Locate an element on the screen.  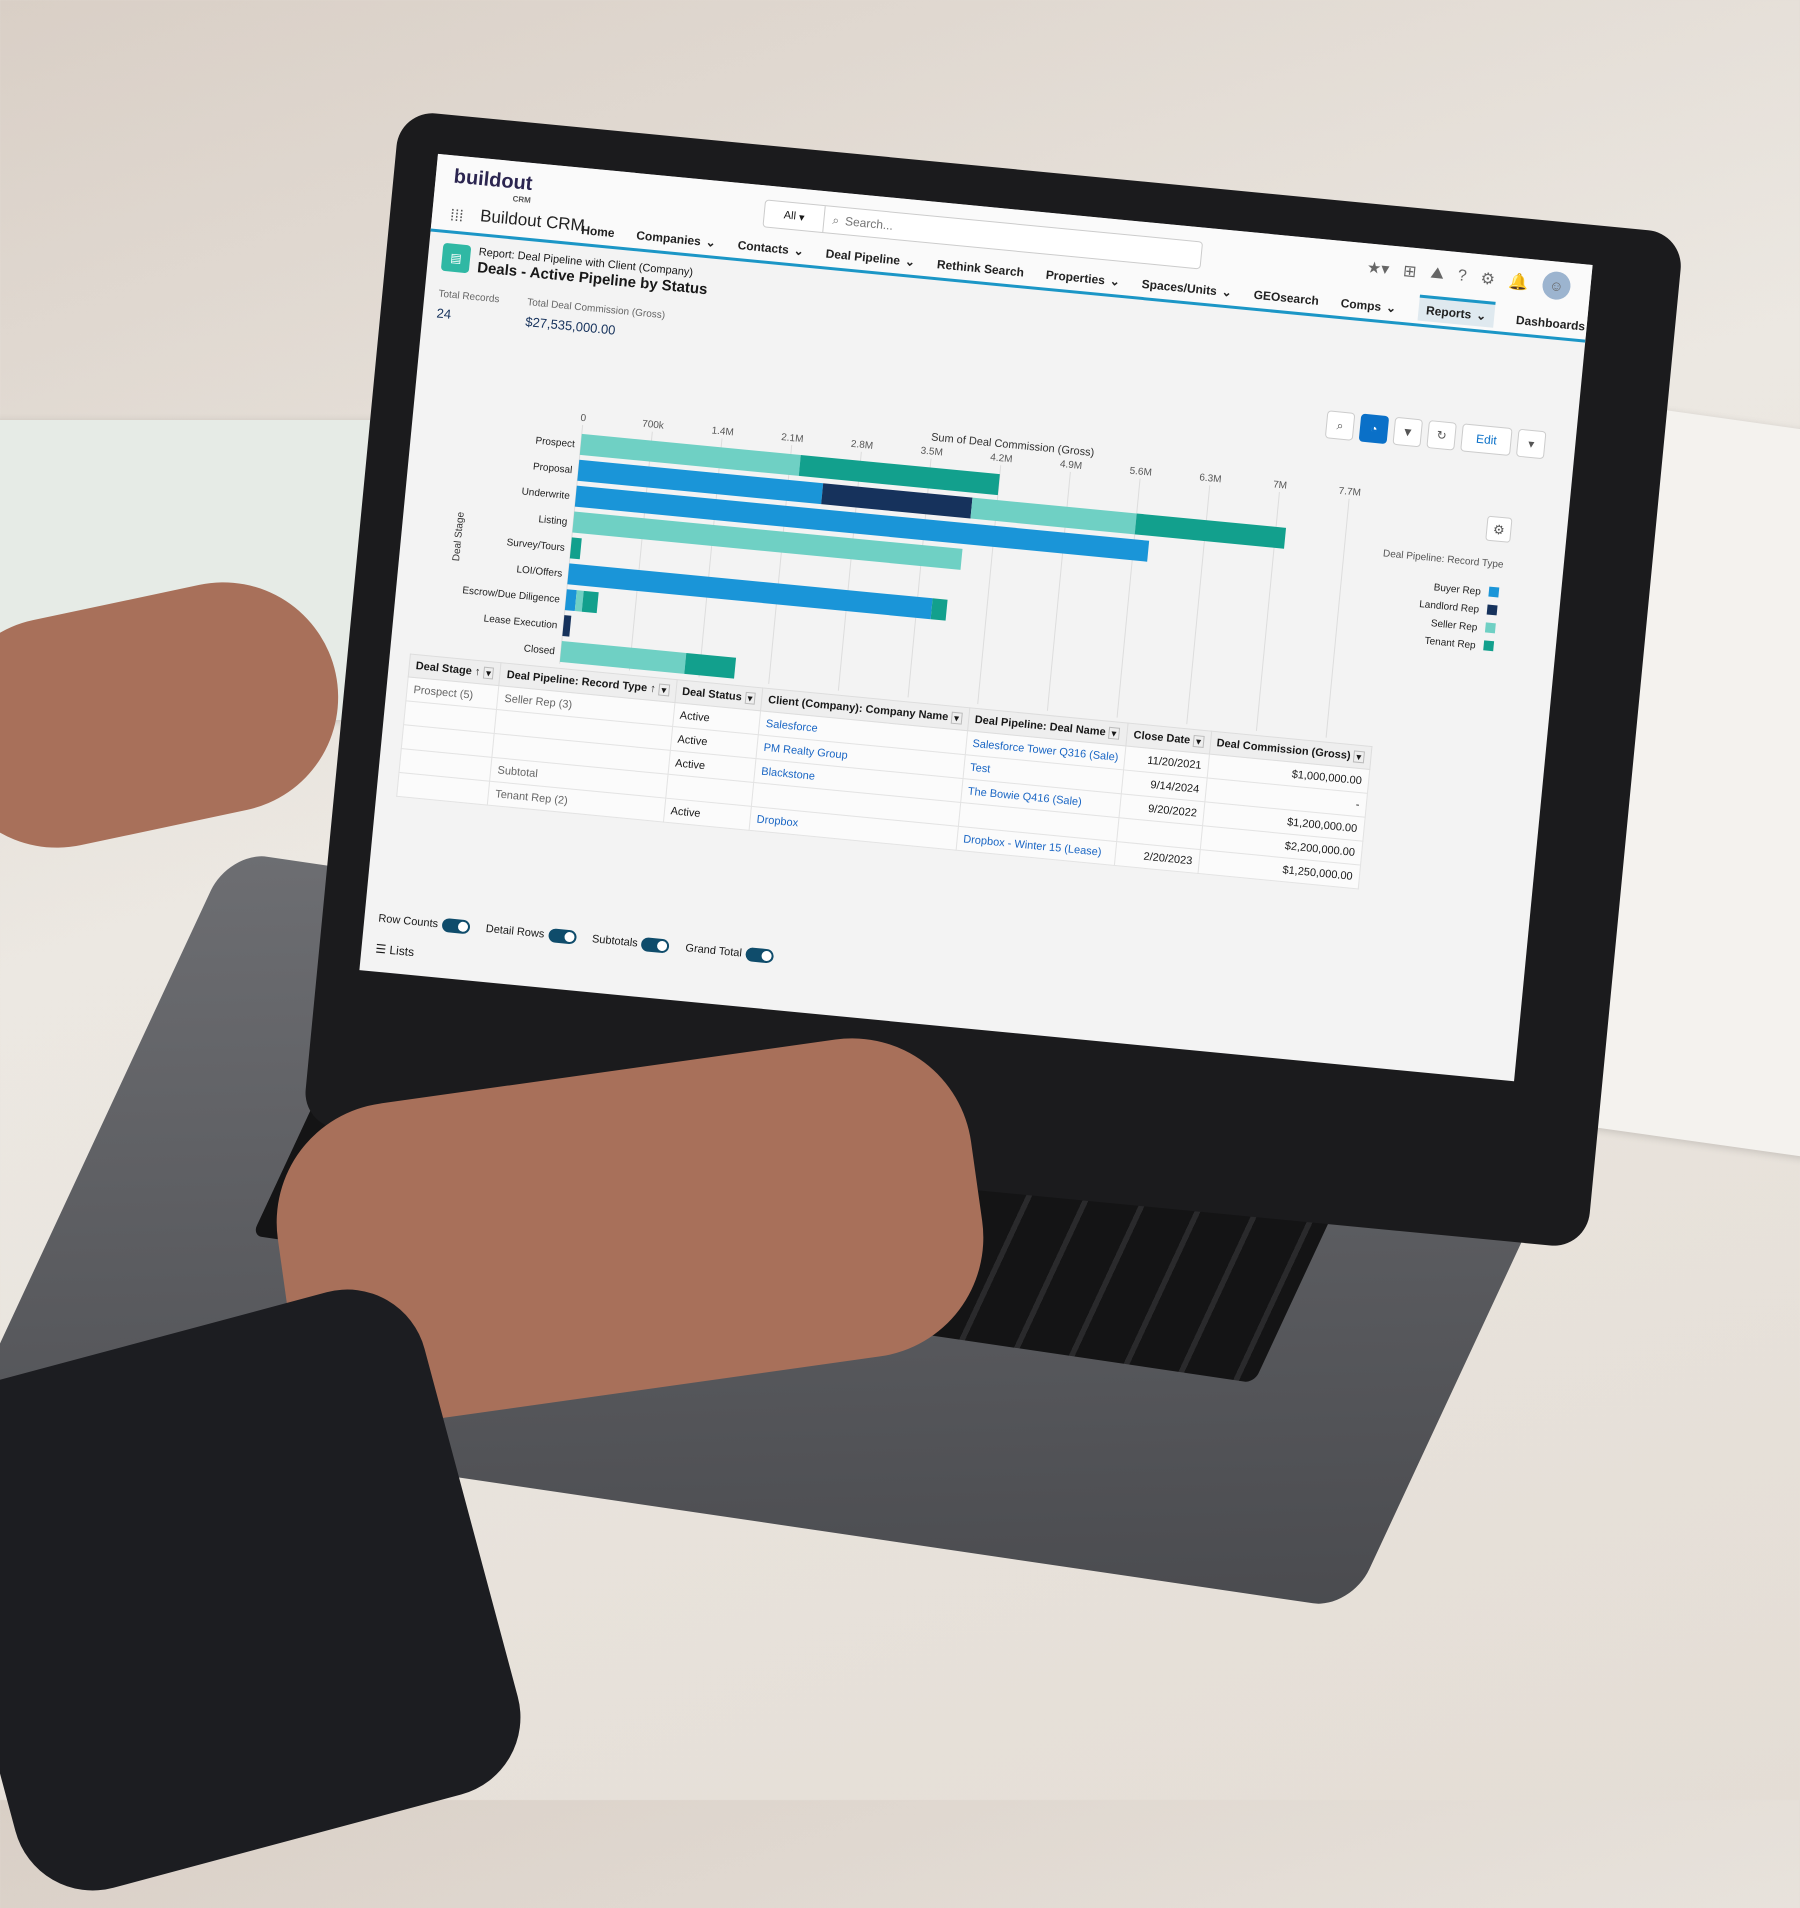
toggle-grand-total: Grand Total is located at coordinates (730, 952).